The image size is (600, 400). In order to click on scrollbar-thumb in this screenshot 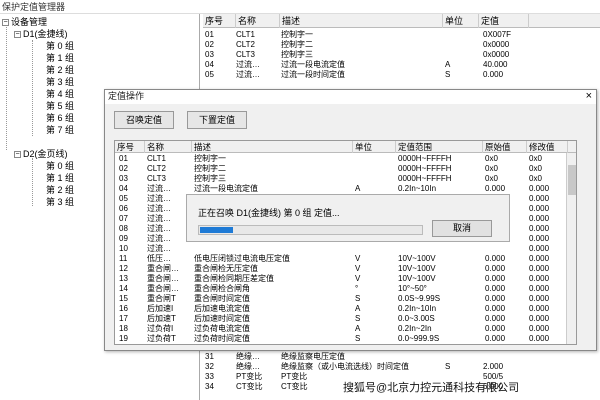, I will do `click(572, 180)`.